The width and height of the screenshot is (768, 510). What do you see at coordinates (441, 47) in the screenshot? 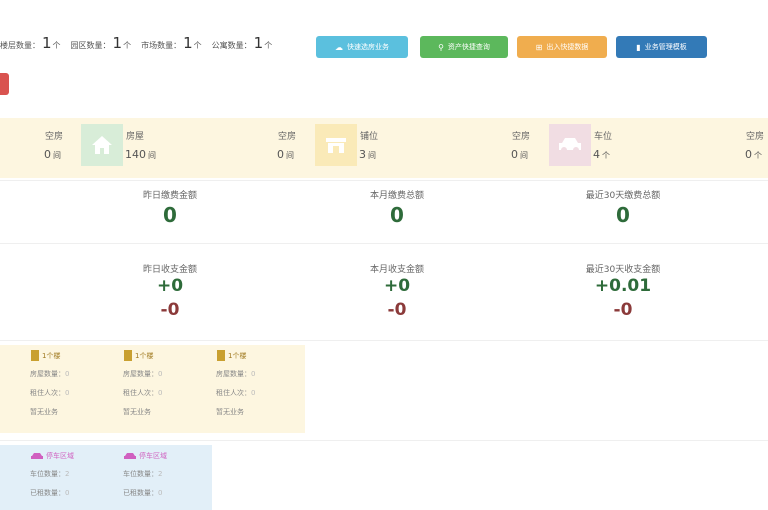
I see `search-icon: ⚲` at bounding box center [441, 47].